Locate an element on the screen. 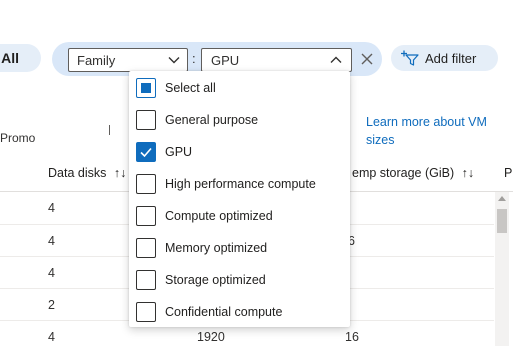 This screenshot has width=513, height=346. option-confidential-compute: Confidential compute is located at coordinates (239, 312).